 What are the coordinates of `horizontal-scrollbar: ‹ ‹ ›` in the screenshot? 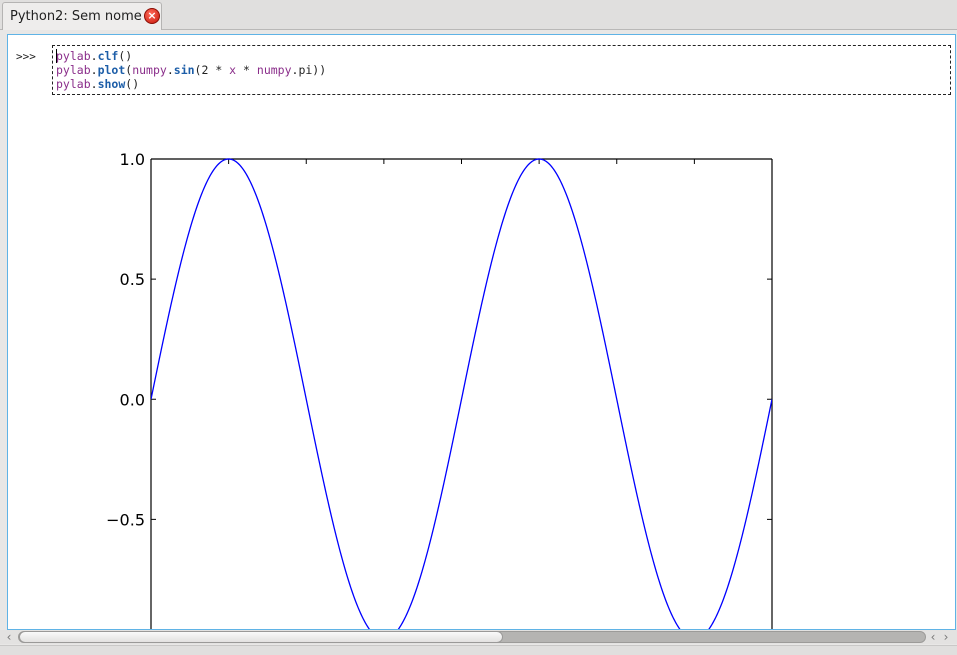 It's located at (478, 637).